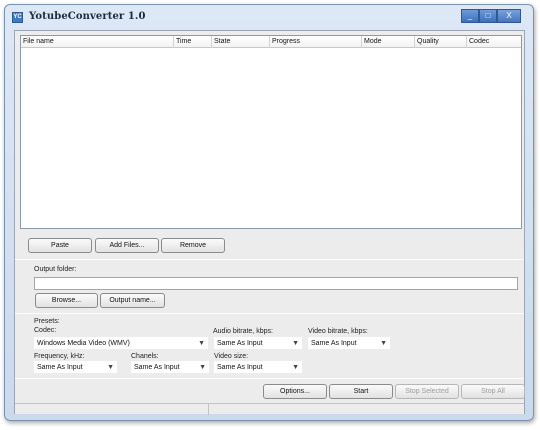 The height and width of the screenshot is (430, 540). I want to click on chanels-select: Same As Input ▼, so click(170, 367).